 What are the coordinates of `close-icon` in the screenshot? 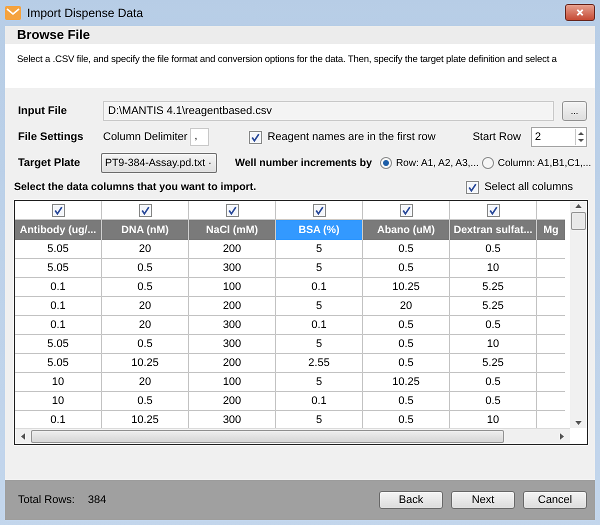 It's located at (580, 12).